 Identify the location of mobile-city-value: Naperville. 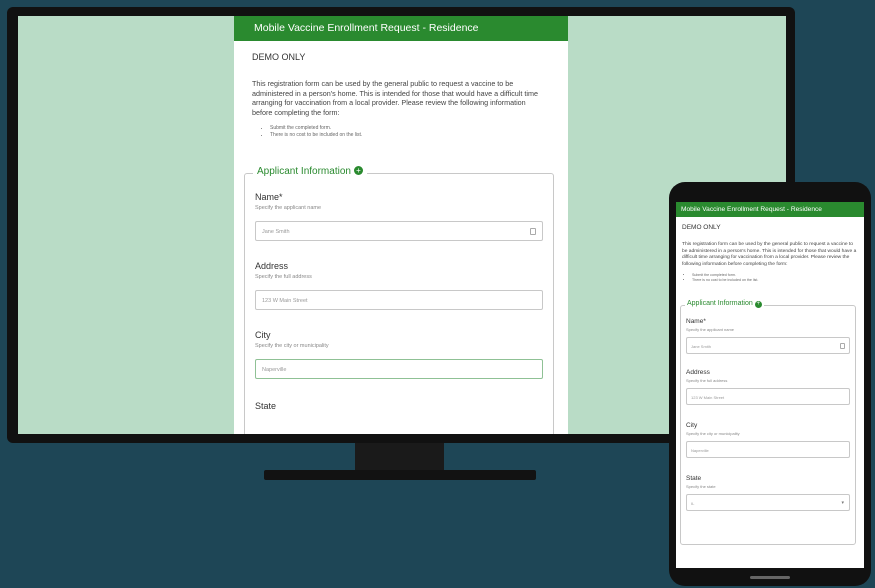
(700, 451).